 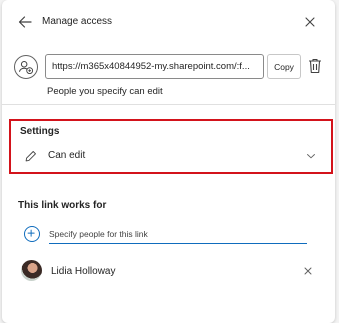 I want to click on add-circle-icon, so click(x=32, y=234).